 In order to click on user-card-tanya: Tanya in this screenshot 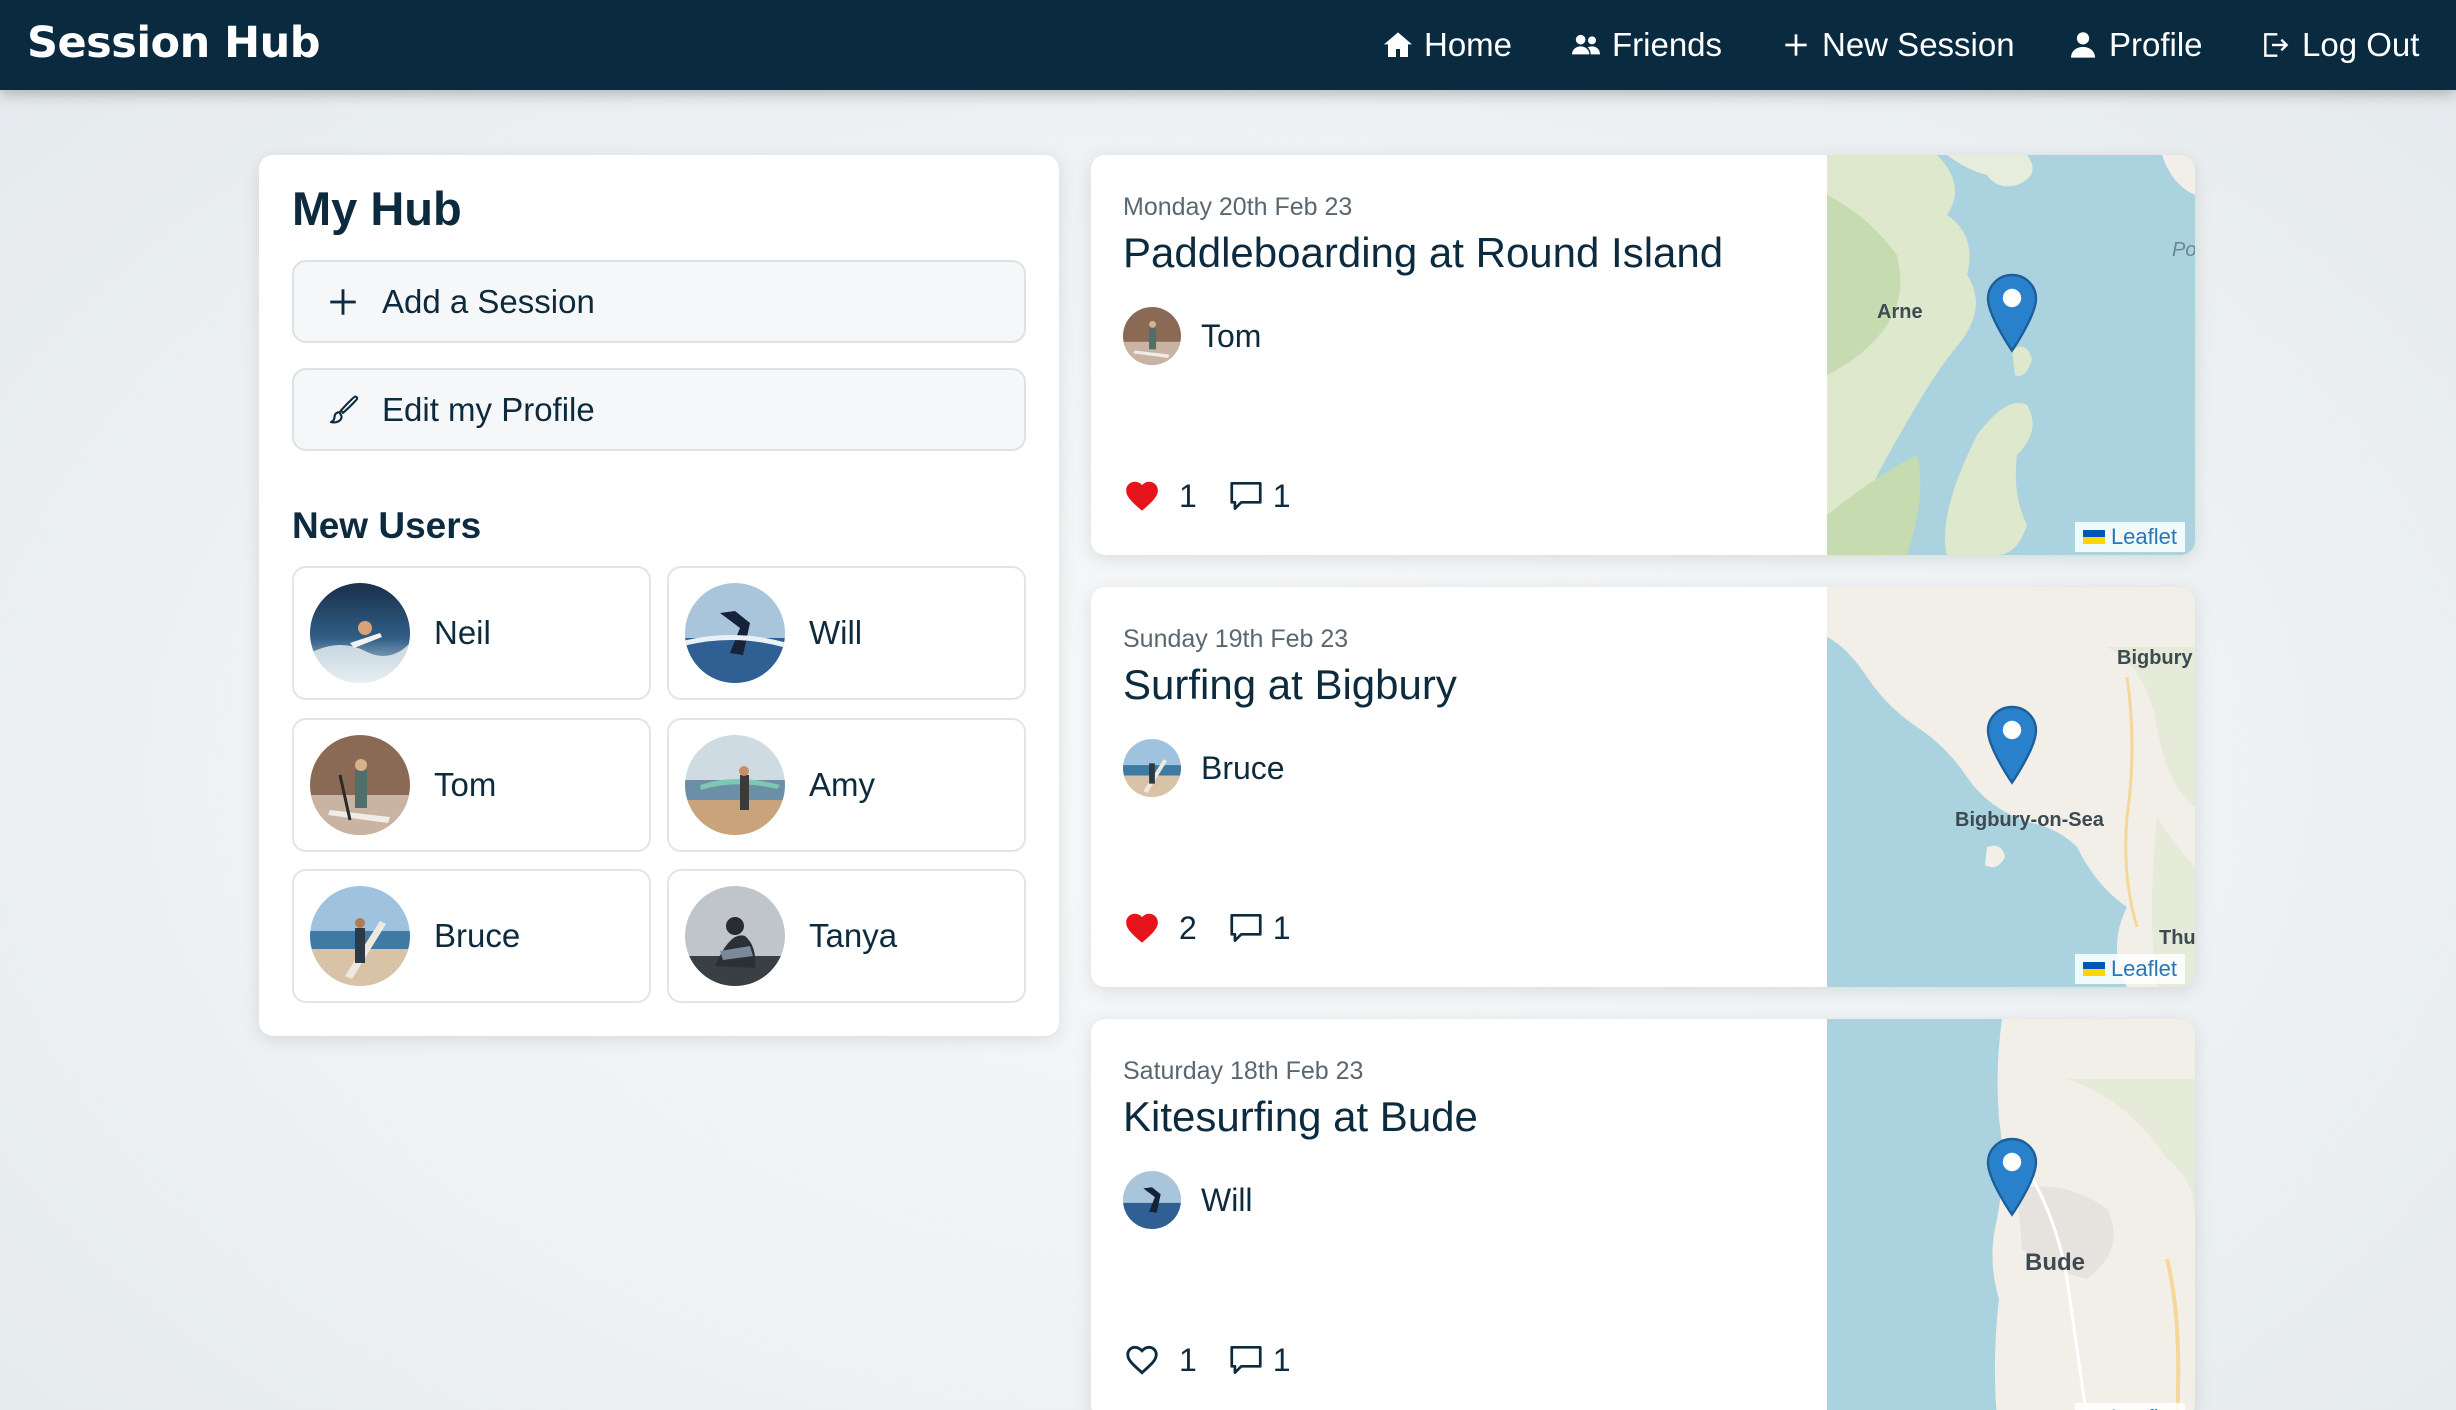, I will do `click(846, 936)`.